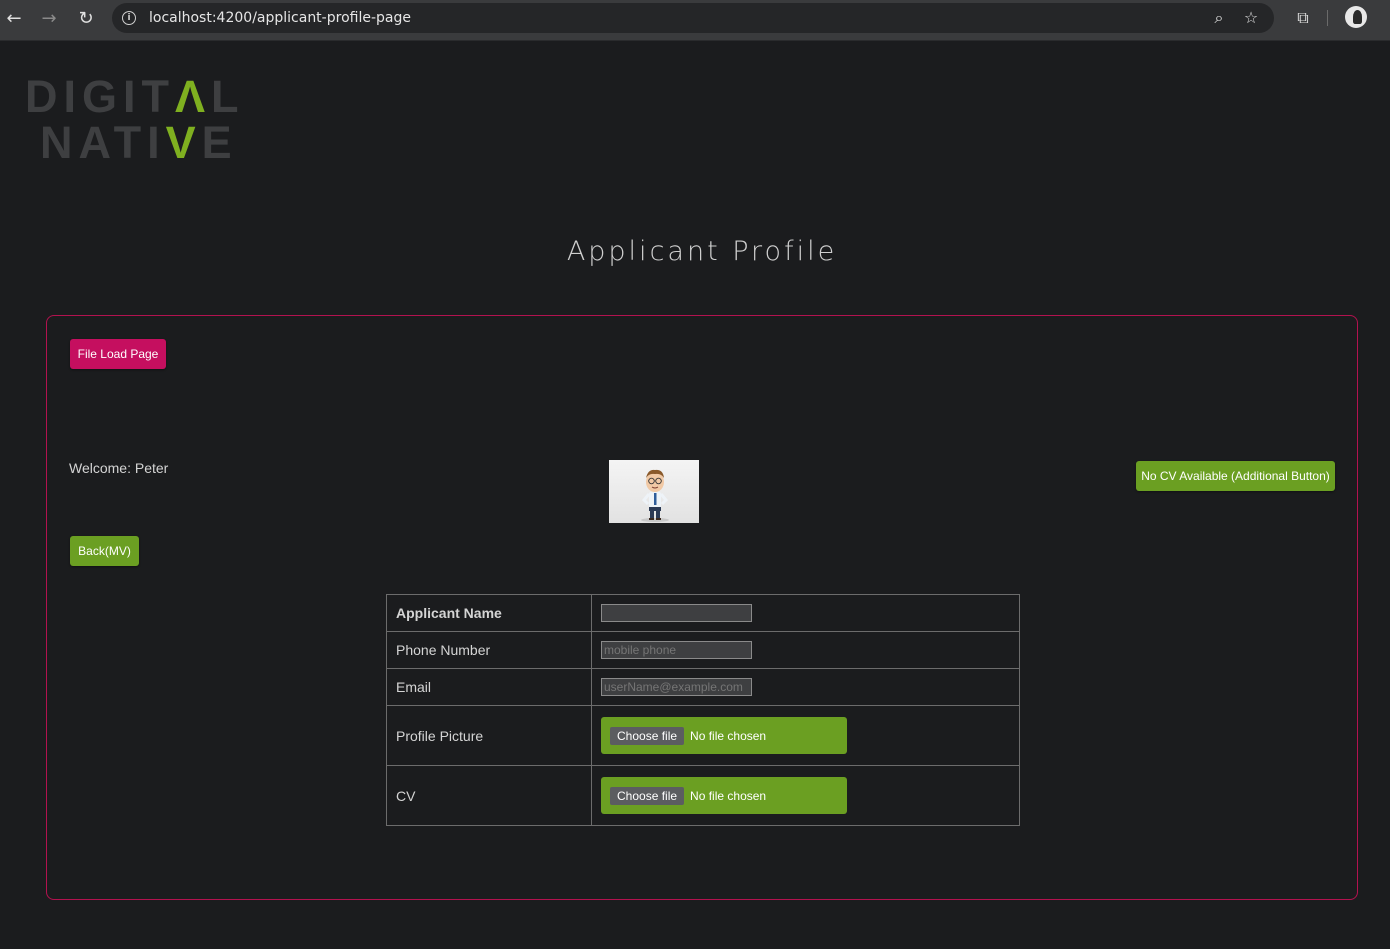  I want to click on logo-line-1: DIGITΛL, so click(140, 97).